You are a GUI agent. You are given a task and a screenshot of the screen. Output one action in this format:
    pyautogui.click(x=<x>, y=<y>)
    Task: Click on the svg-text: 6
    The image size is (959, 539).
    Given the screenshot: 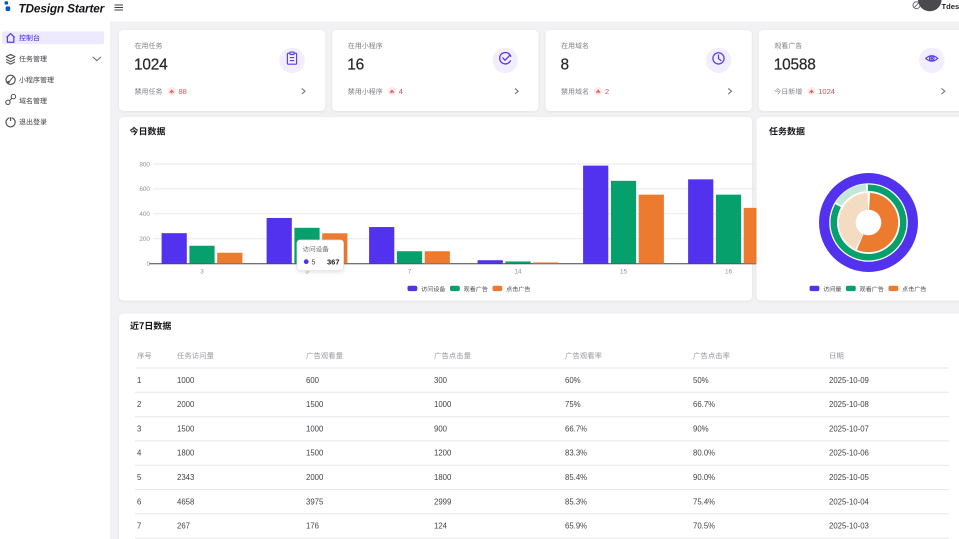 What is the action you would take?
    pyautogui.click(x=139, y=501)
    